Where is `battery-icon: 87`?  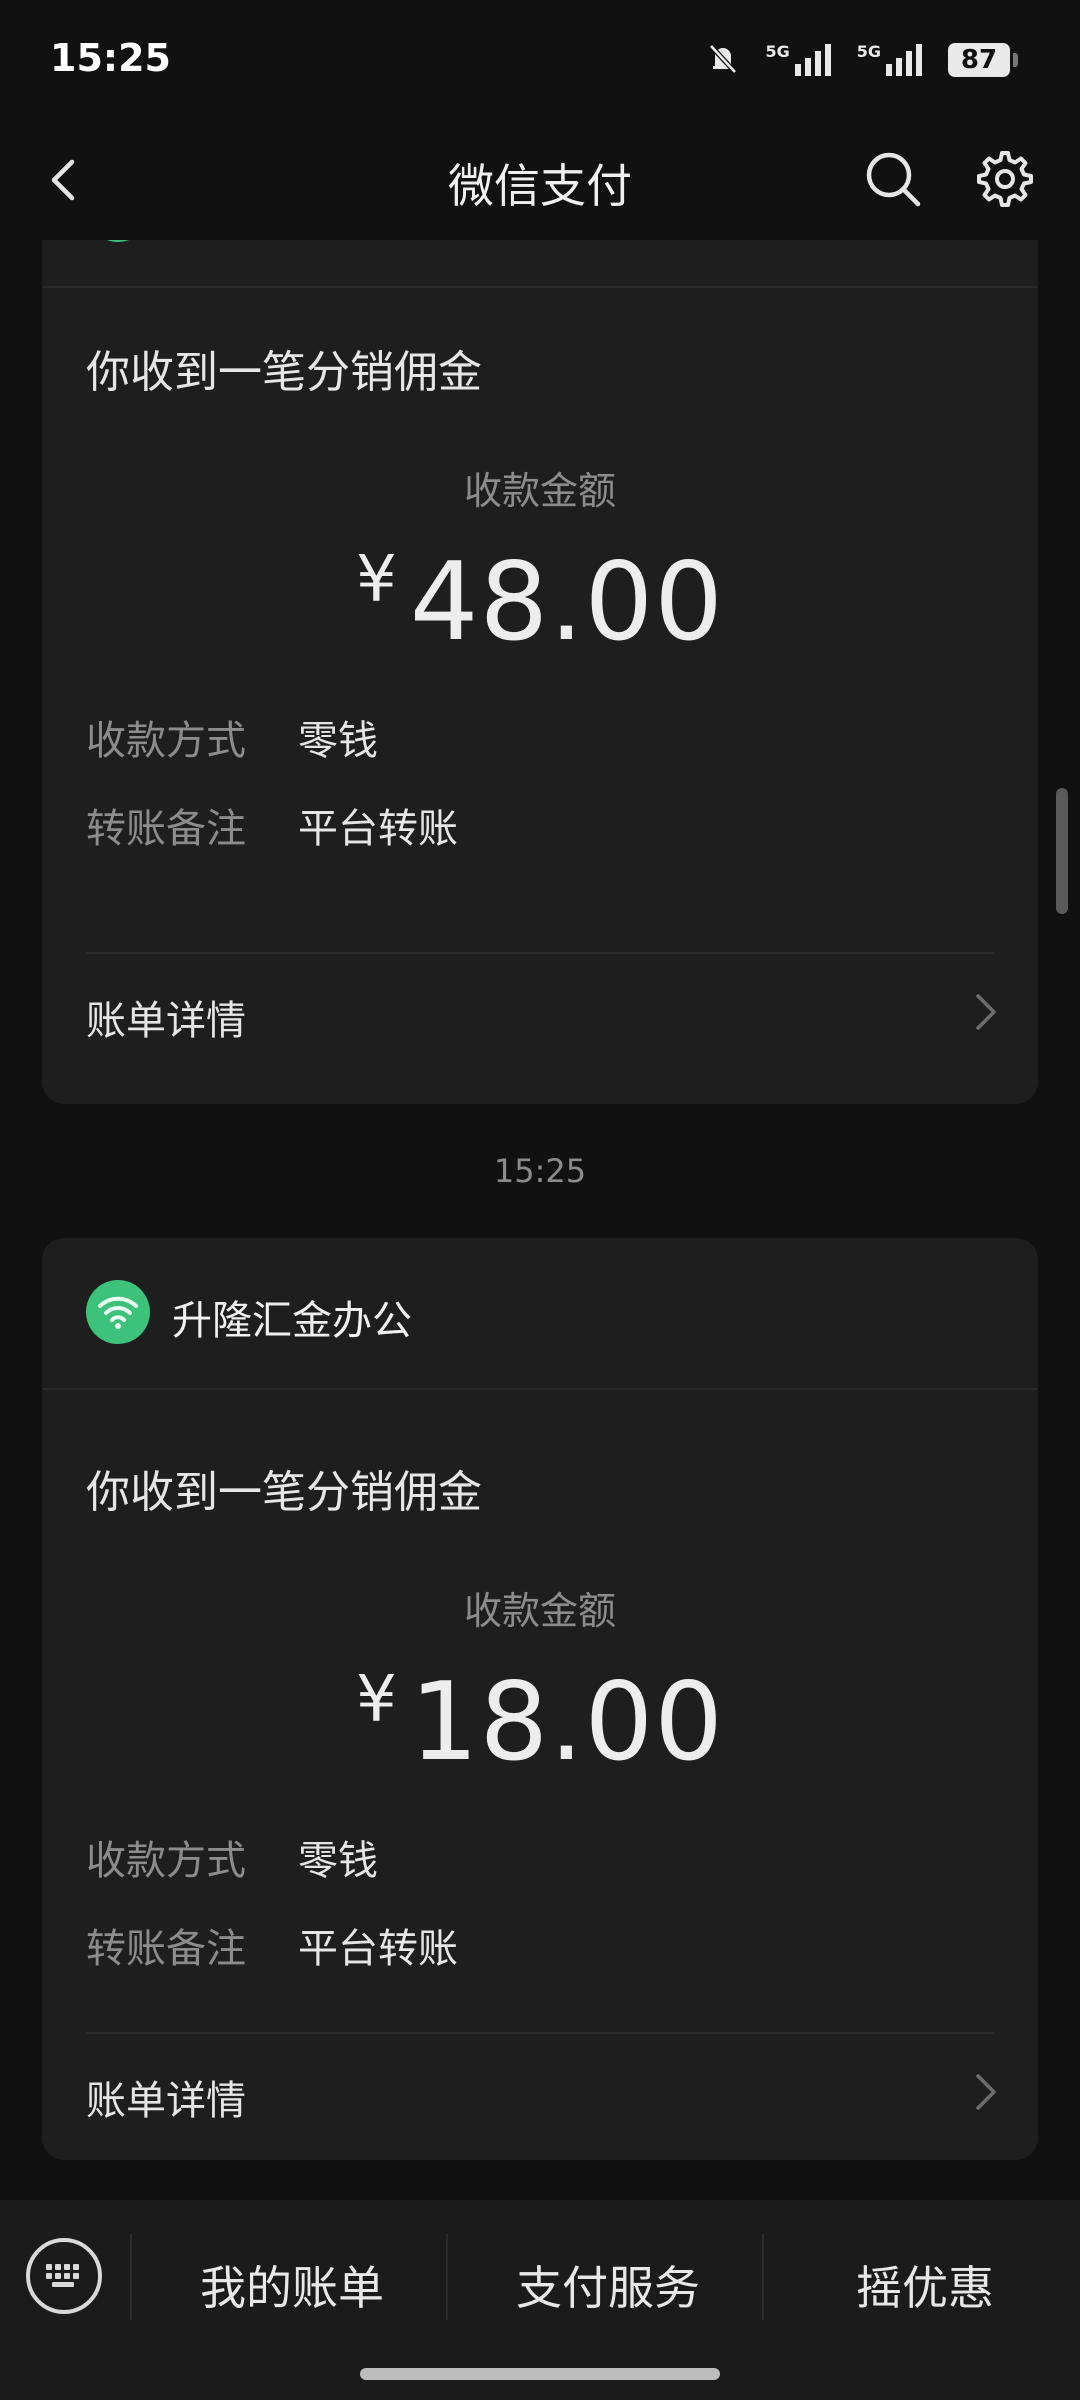
battery-icon: 87 is located at coordinates (983, 60).